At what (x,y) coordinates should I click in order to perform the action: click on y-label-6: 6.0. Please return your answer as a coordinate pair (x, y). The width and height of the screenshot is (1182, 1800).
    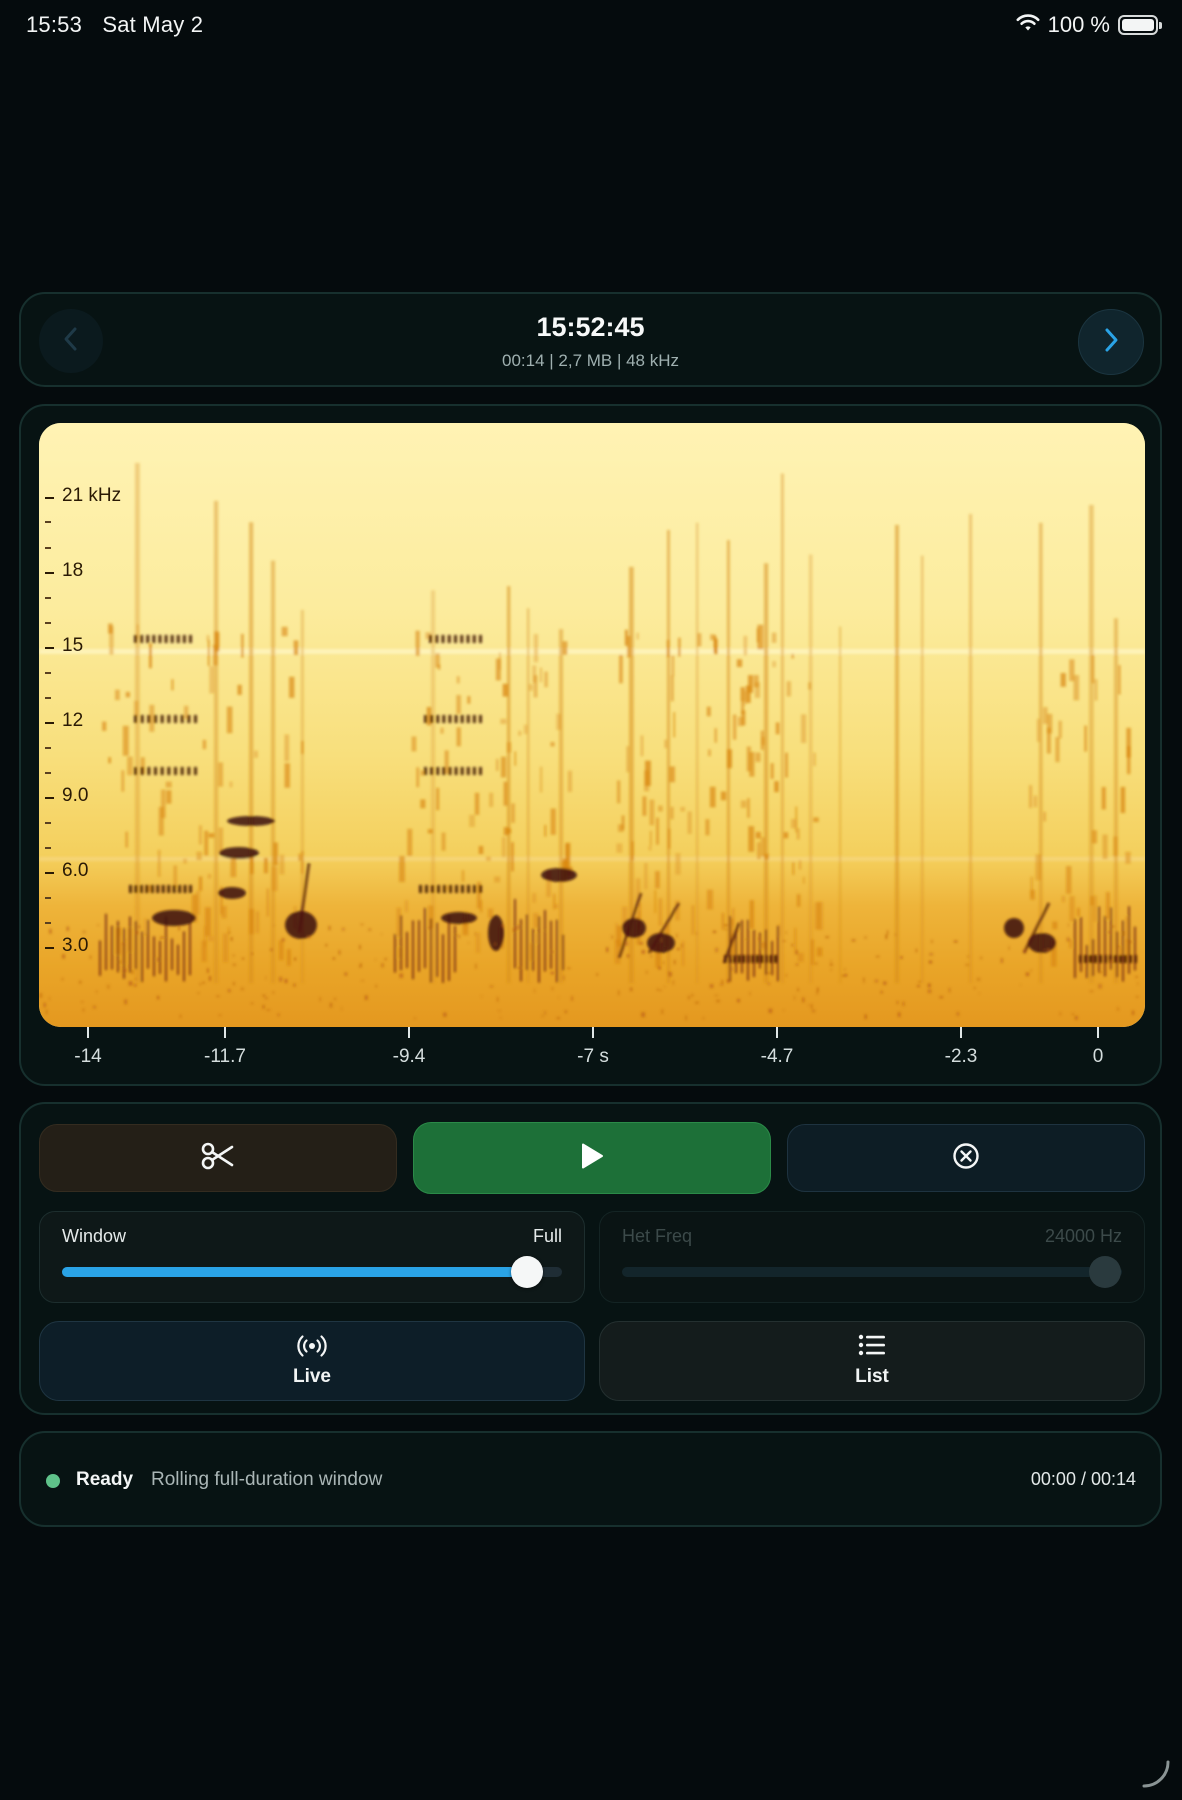
    Looking at the image, I should click on (75, 870).